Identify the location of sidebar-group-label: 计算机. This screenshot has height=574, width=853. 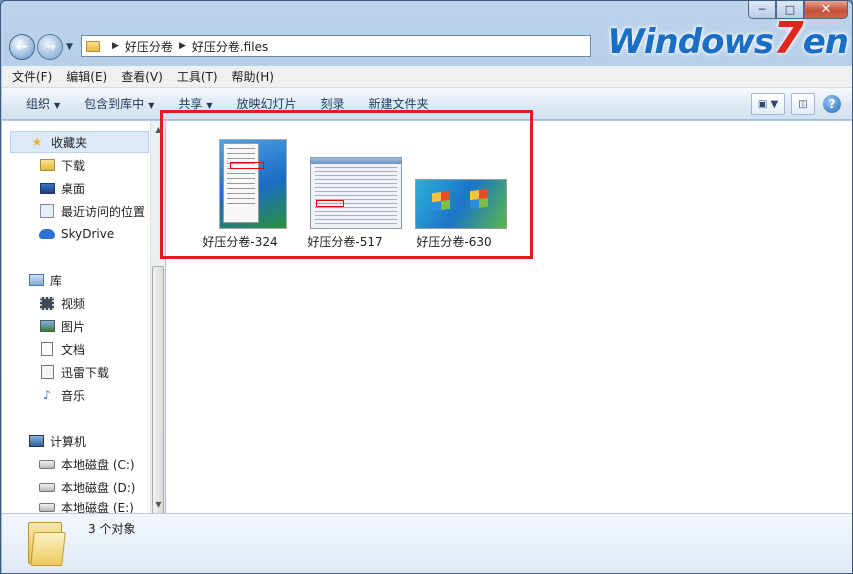
(68, 441).